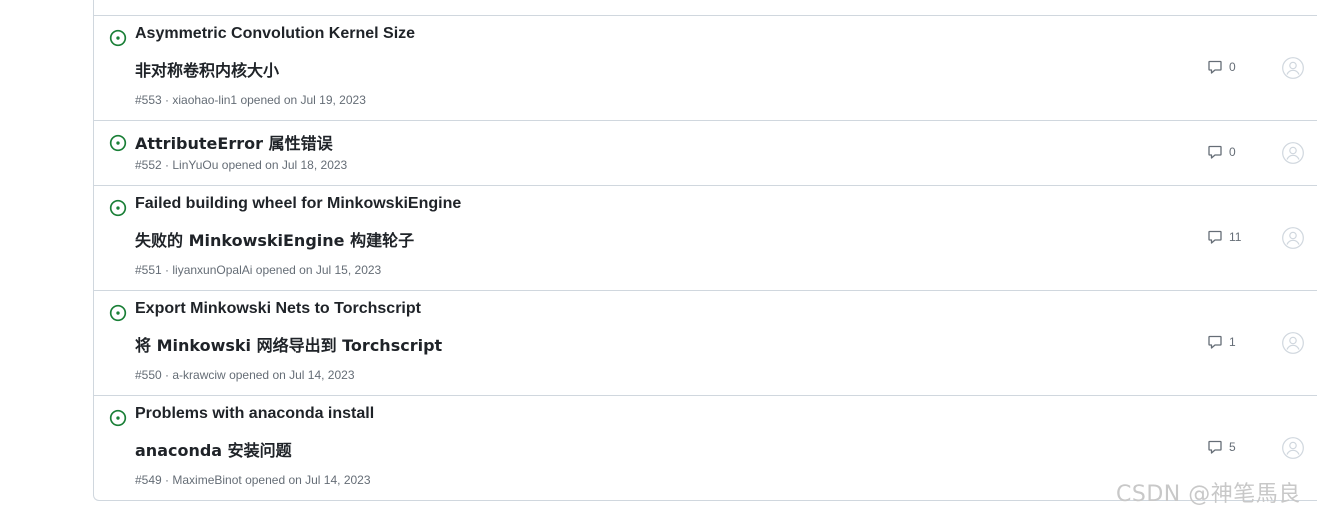 This screenshot has width=1317, height=513. I want to click on issue-author: MaximeBinot, so click(206, 480).